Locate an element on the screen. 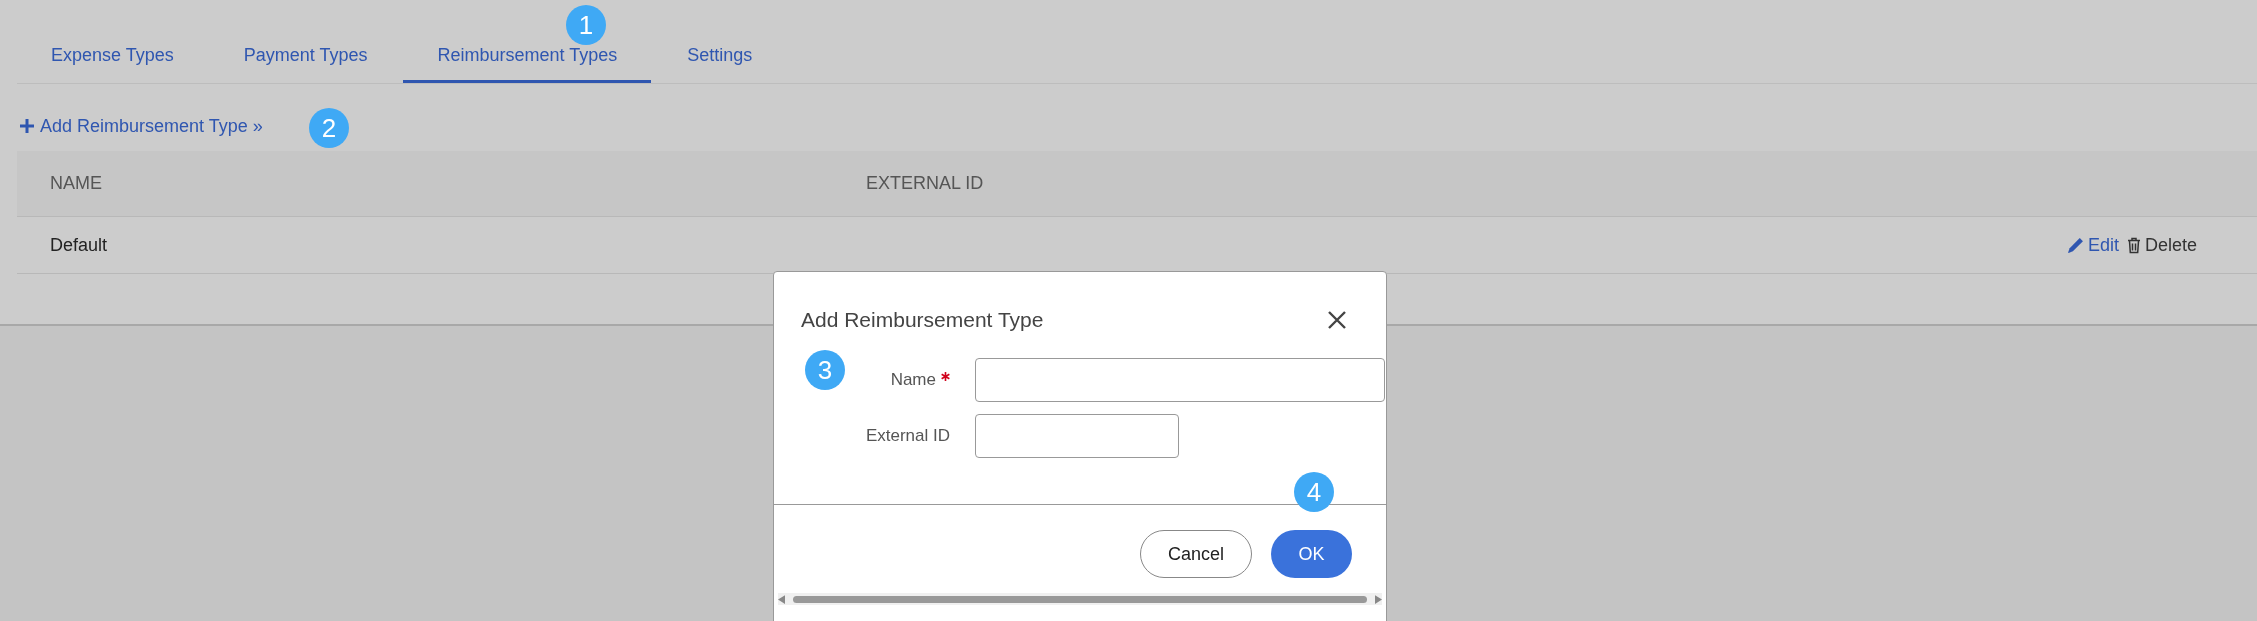 The width and height of the screenshot is (2257, 621). plus-icon is located at coordinates (27, 126).